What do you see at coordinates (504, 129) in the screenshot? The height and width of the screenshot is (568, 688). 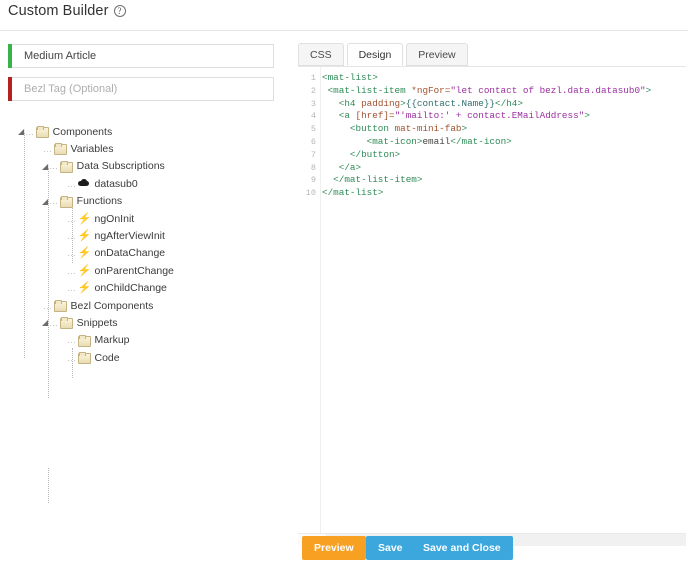 I see `code-line: <button mat-mini-fab>` at bounding box center [504, 129].